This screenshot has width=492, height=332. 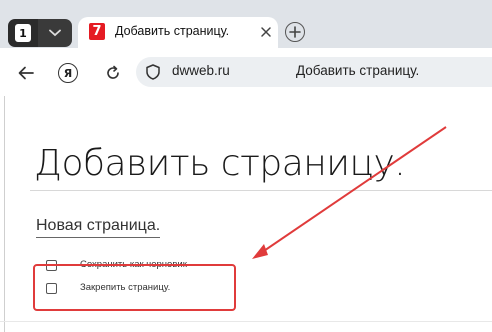 I want to click on tab-title: Добавить страницу., so click(x=172, y=31).